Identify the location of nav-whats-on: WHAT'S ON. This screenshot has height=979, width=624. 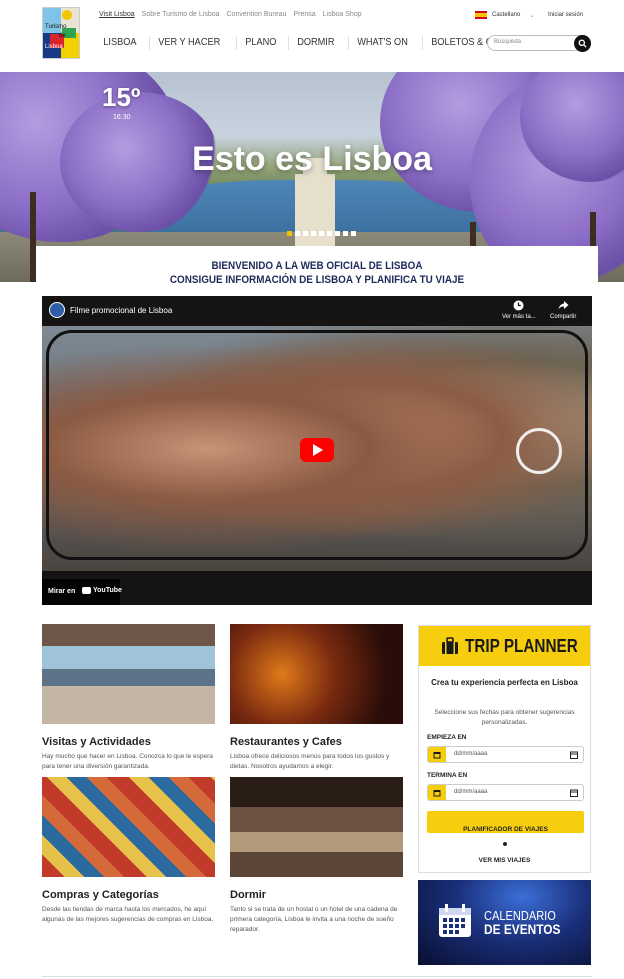
(382, 43).